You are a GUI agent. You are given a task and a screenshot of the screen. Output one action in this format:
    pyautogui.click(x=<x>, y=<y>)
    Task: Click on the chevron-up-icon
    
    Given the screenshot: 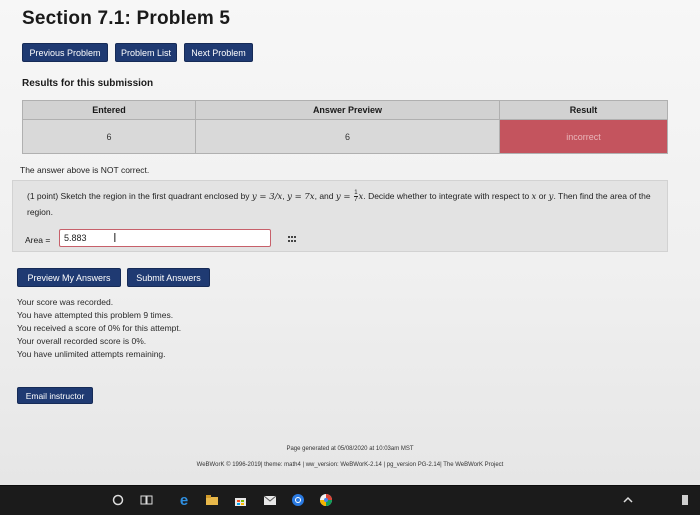 What is the action you would take?
    pyautogui.click(x=628, y=500)
    